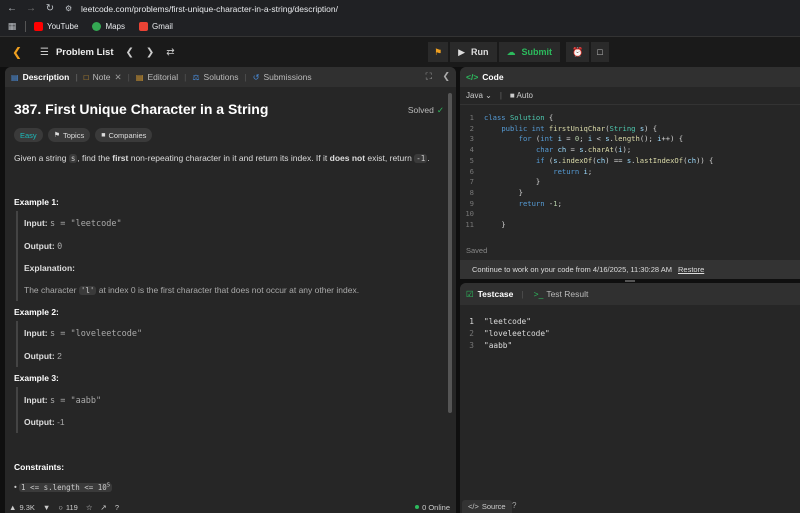 The width and height of the screenshot is (800, 513). What do you see at coordinates (487, 506) in the screenshot?
I see `source-button: </> Source` at bounding box center [487, 506].